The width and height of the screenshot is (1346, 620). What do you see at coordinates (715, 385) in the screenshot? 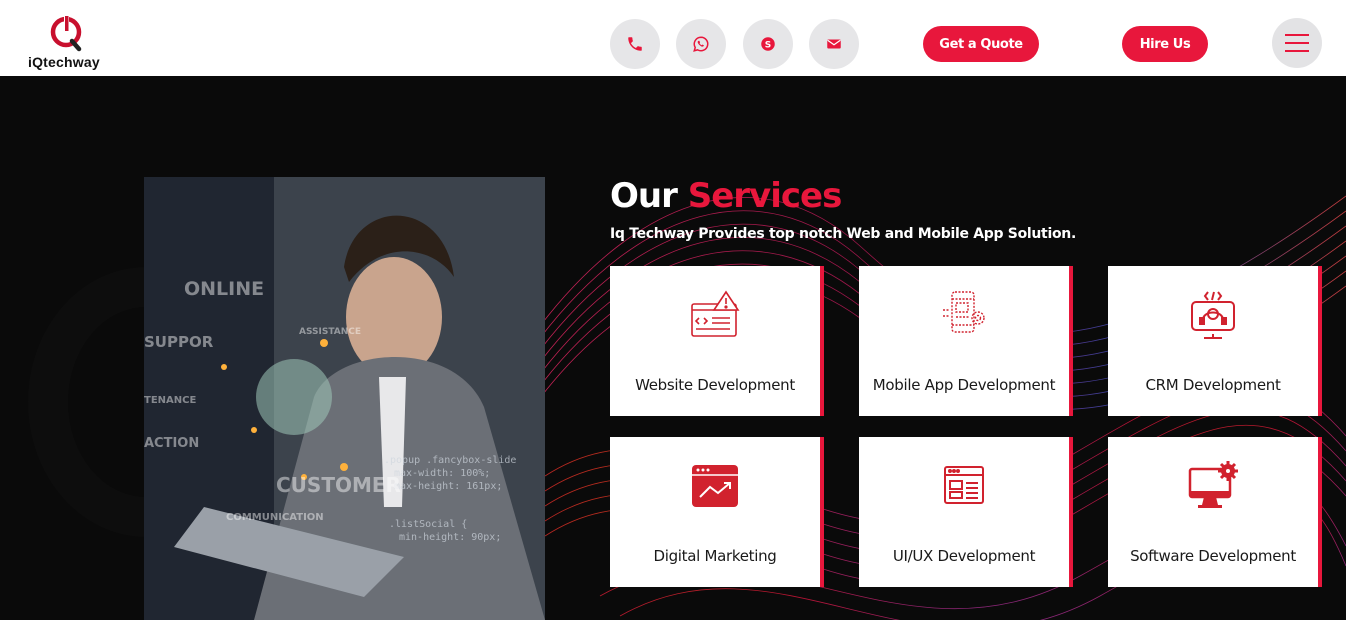
I see `service-label: Website Development` at bounding box center [715, 385].